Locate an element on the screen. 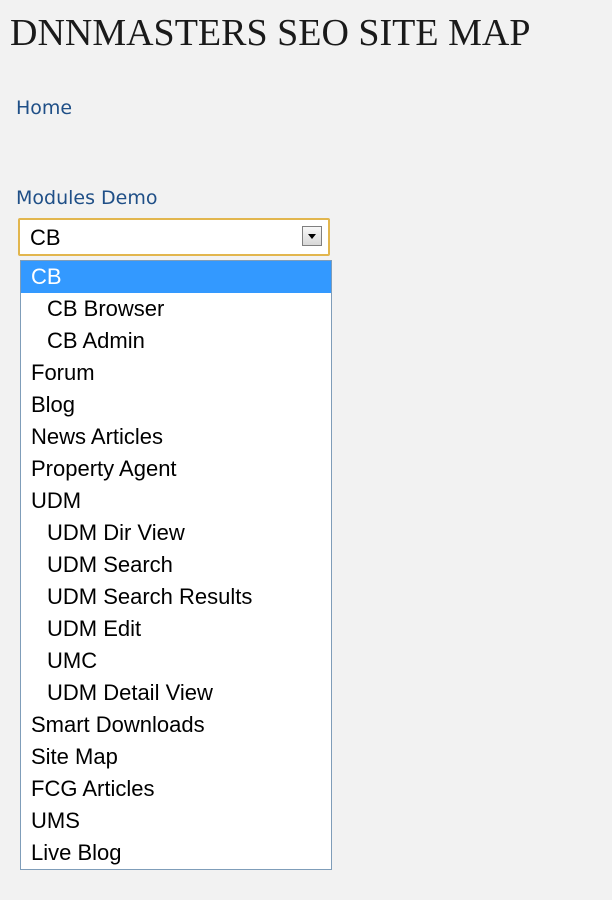 Image resolution: width=612 pixels, height=900 pixels. modules-select: CB is located at coordinates (174, 237).